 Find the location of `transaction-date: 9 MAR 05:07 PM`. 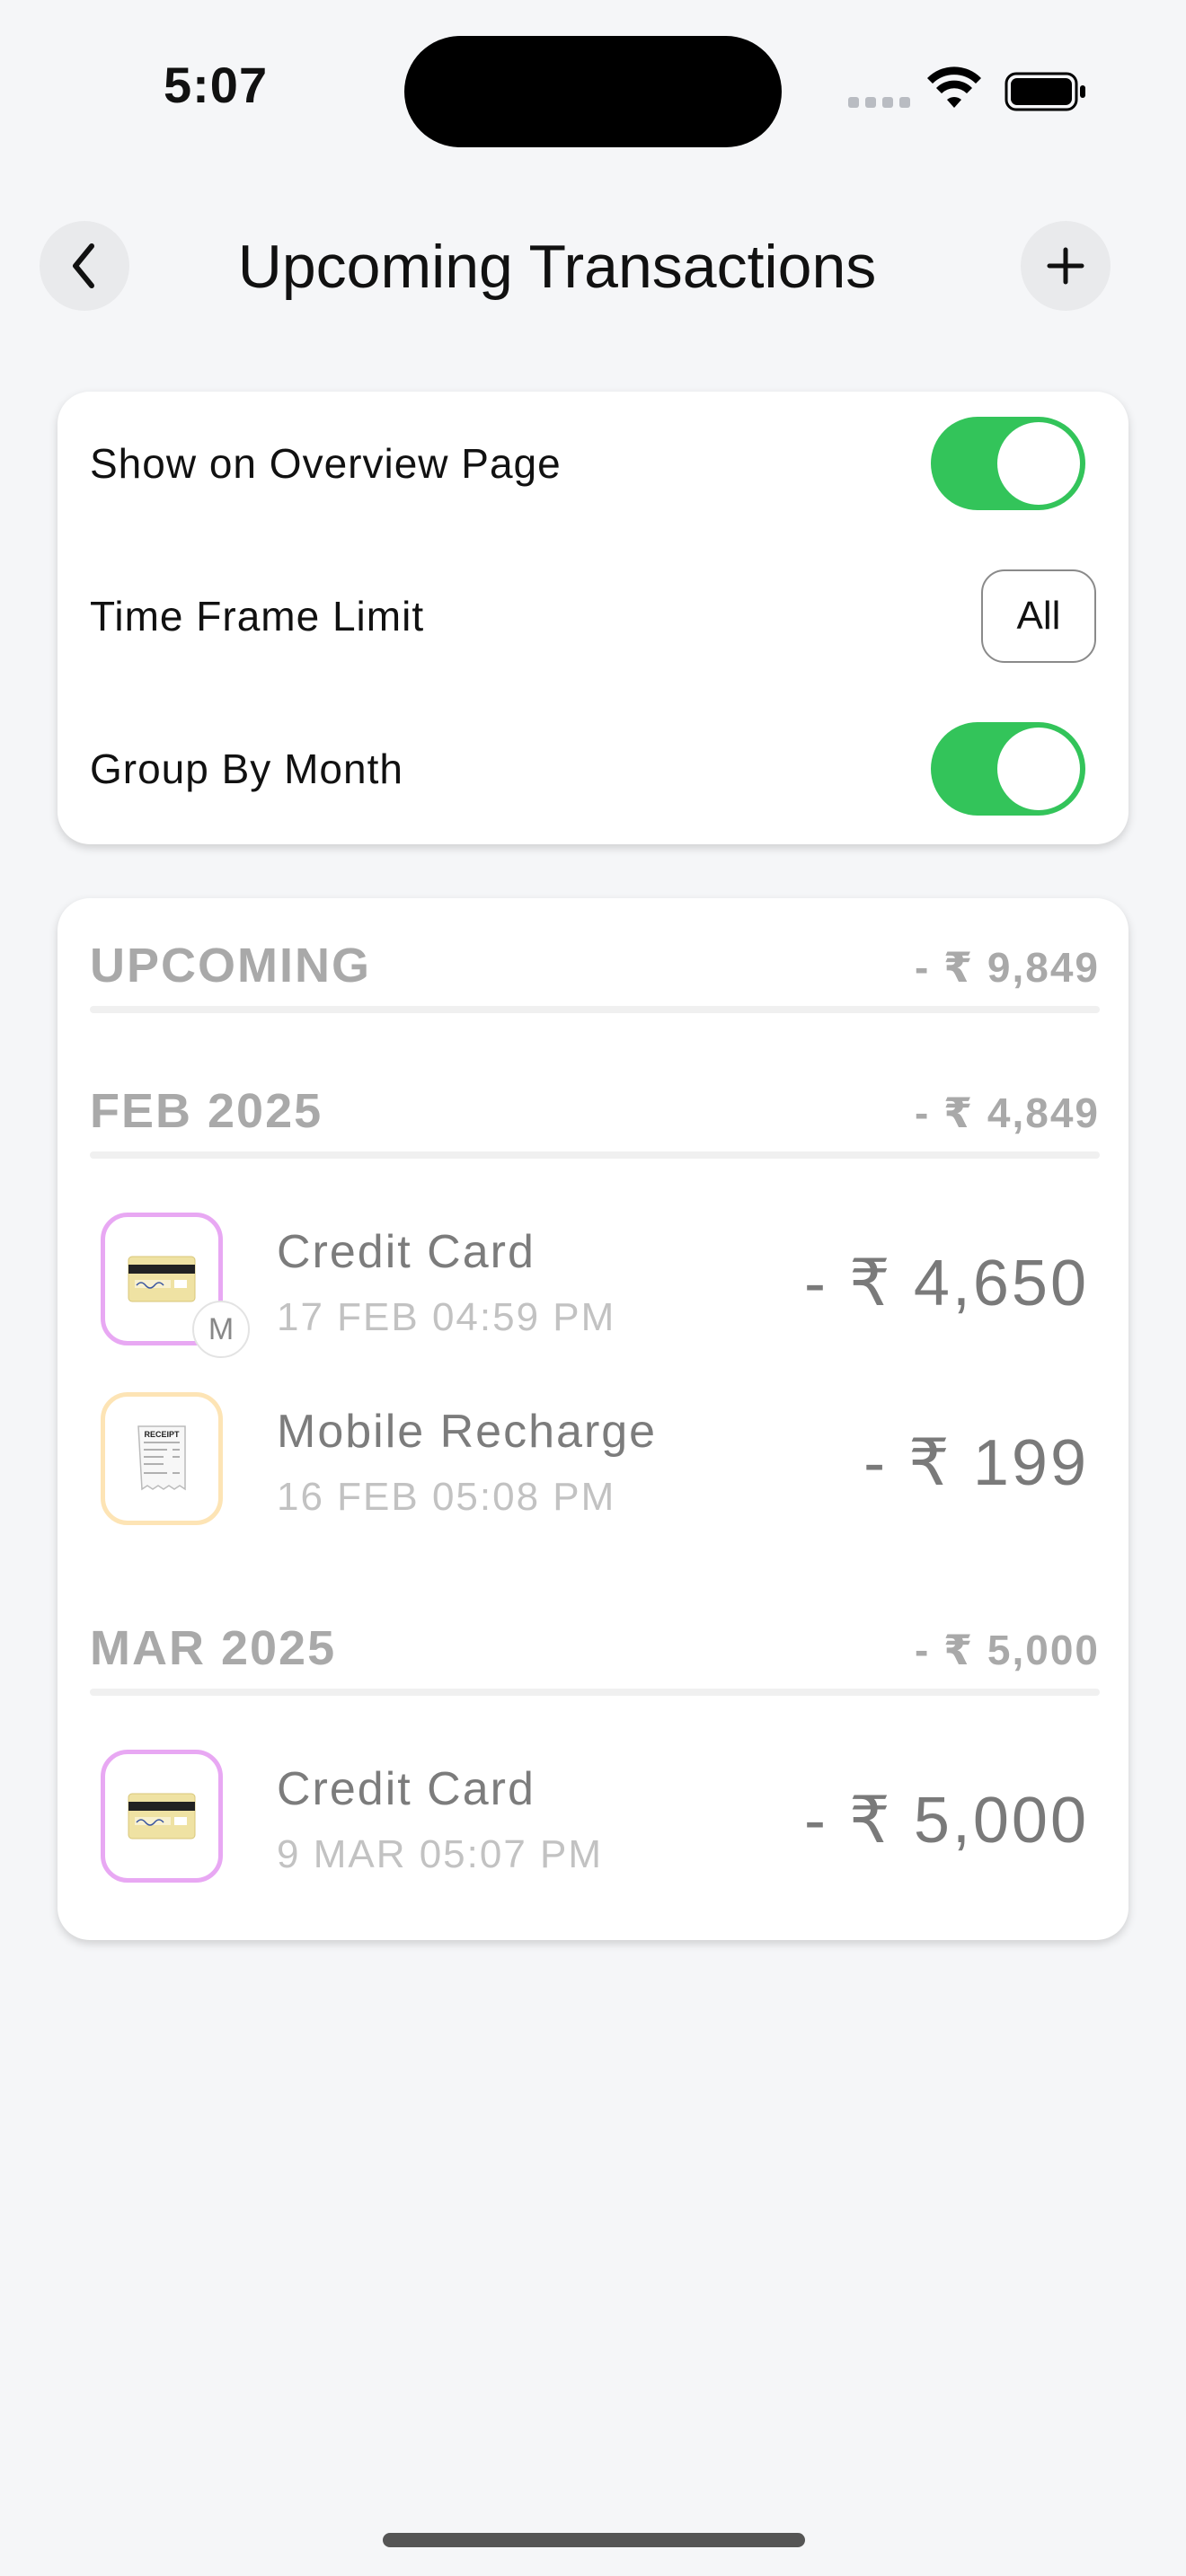

transaction-date: 9 MAR 05:07 PM is located at coordinates (440, 1854).